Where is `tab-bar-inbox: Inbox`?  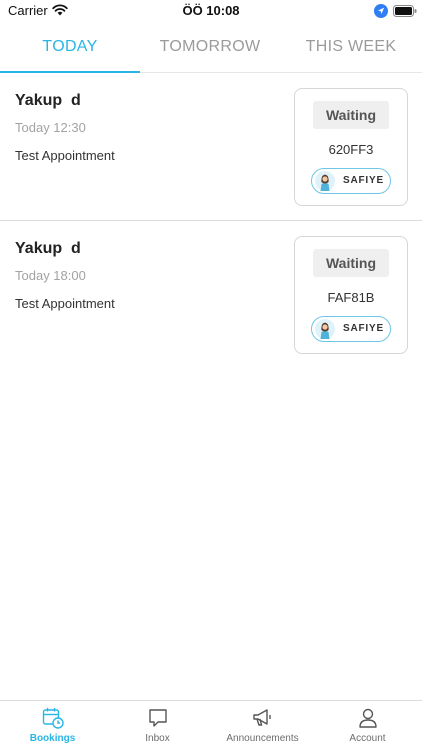
tab-bar-inbox: Inbox is located at coordinates (157, 725).